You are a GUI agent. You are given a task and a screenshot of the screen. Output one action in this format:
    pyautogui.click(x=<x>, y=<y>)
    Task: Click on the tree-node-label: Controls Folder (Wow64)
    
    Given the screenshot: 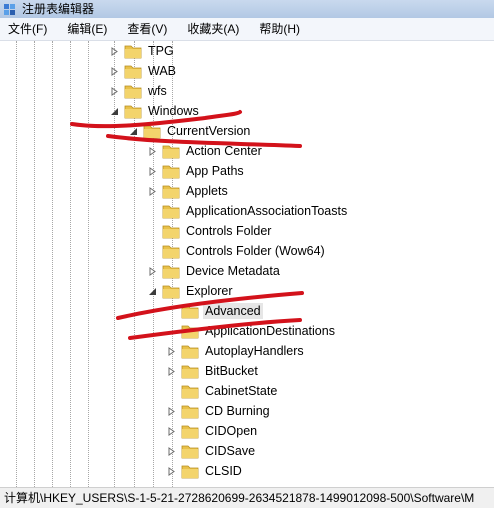 What is the action you would take?
    pyautogui.click(x=255, y=251)
    